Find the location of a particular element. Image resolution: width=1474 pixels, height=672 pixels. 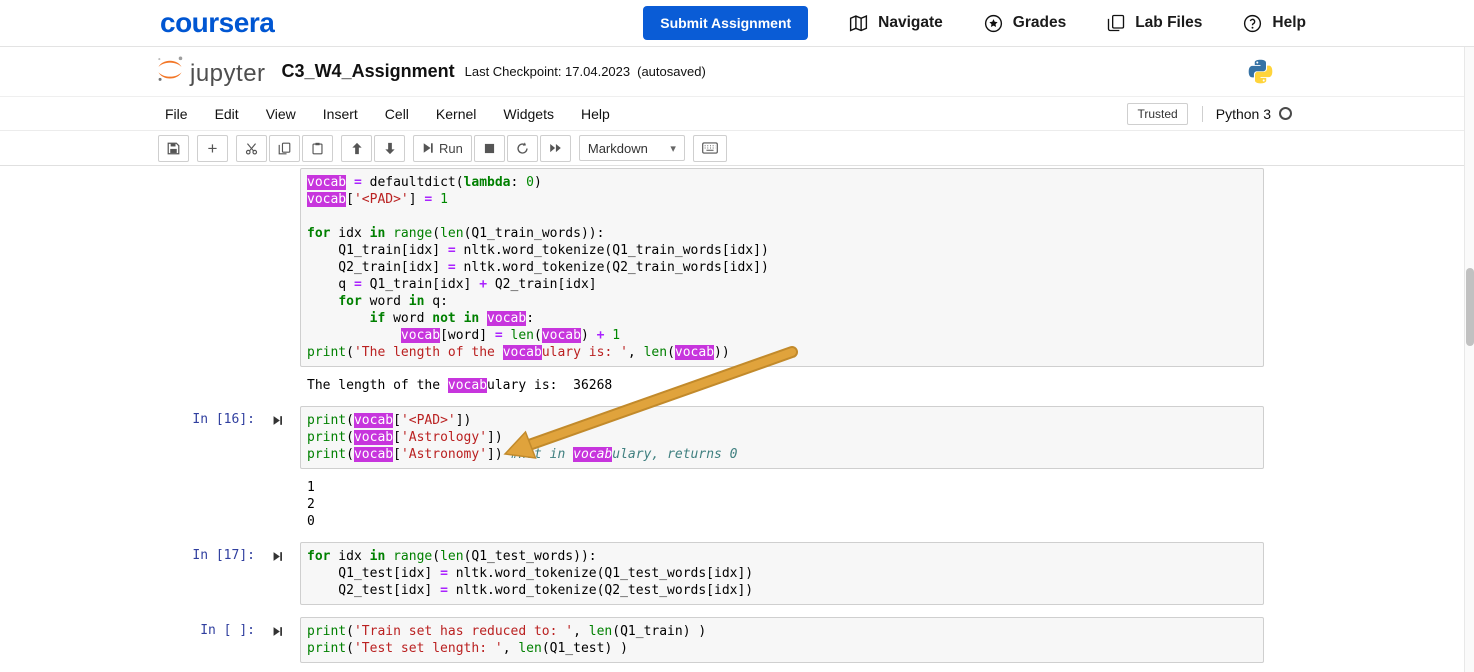

navigate-icon is located at coordinates (858, 23).